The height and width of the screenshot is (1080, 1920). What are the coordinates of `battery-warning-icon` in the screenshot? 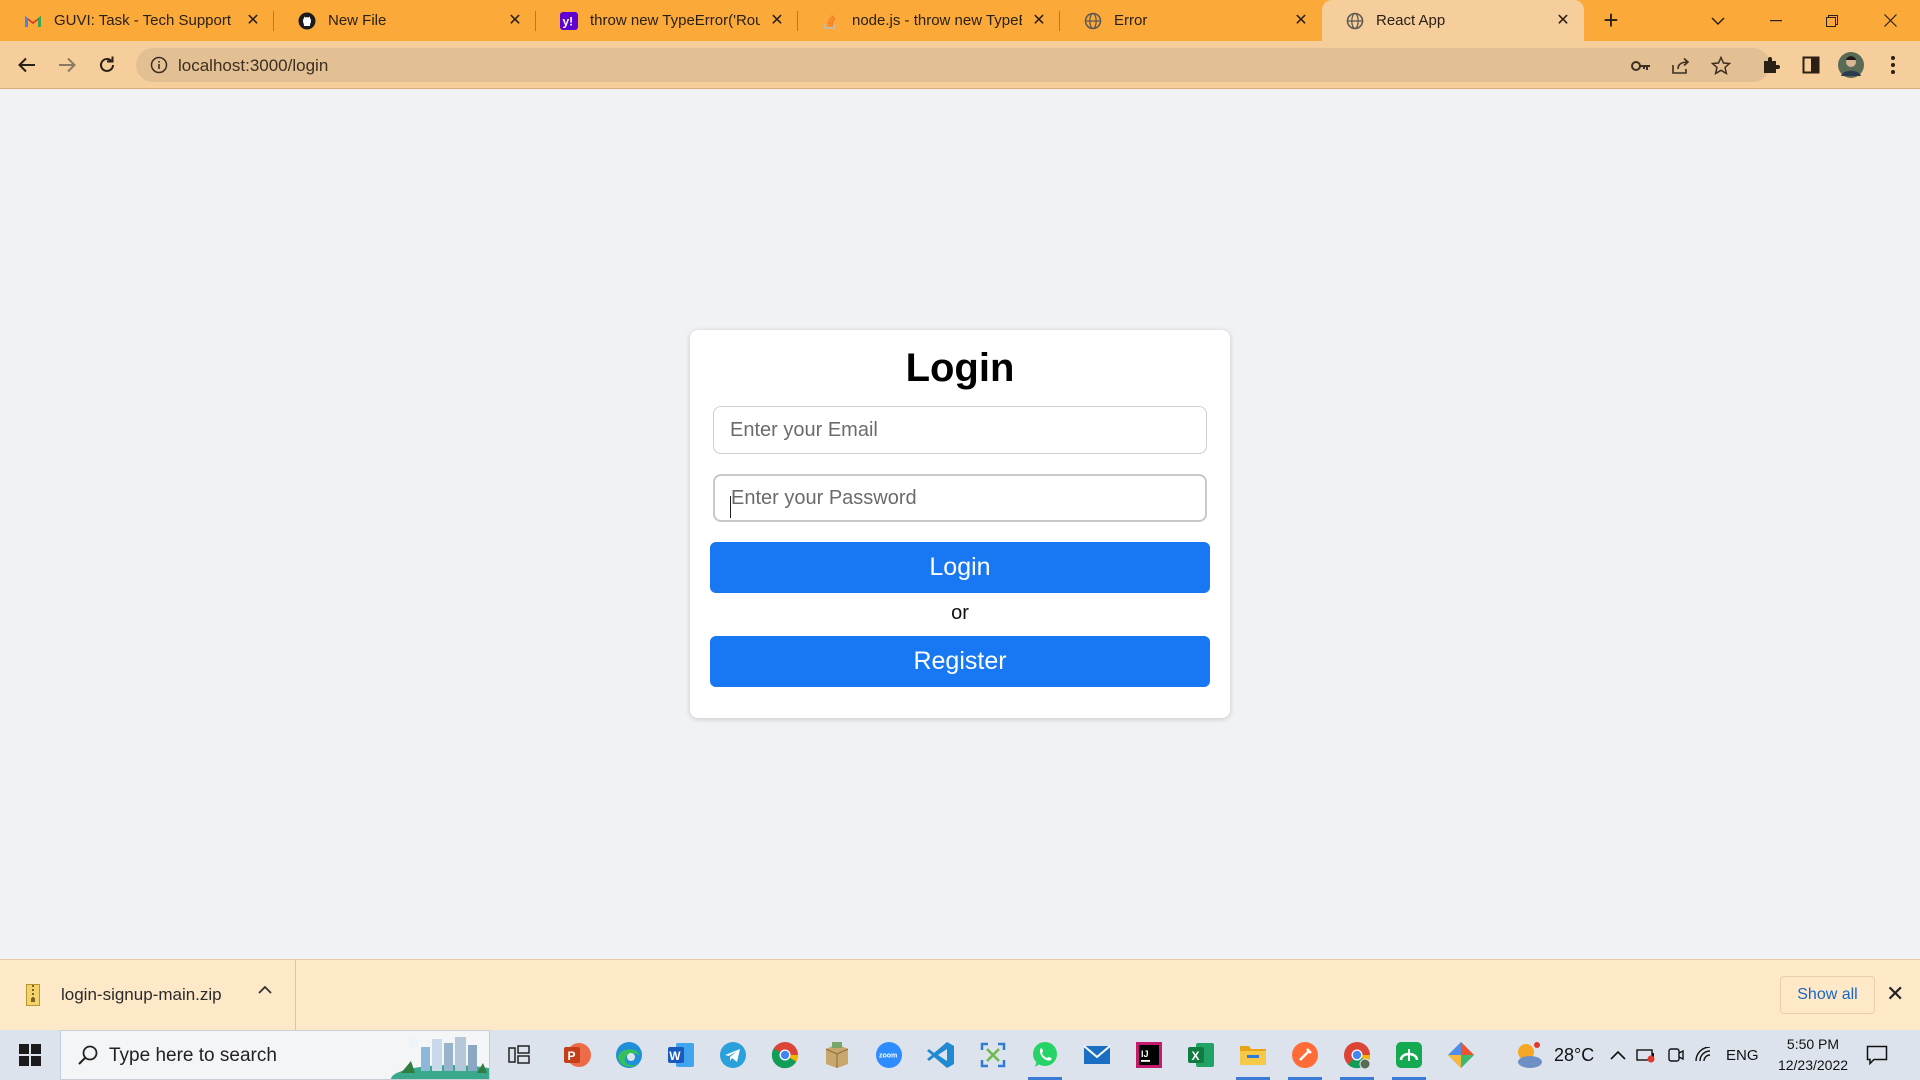 It's located at (1646, 1055).